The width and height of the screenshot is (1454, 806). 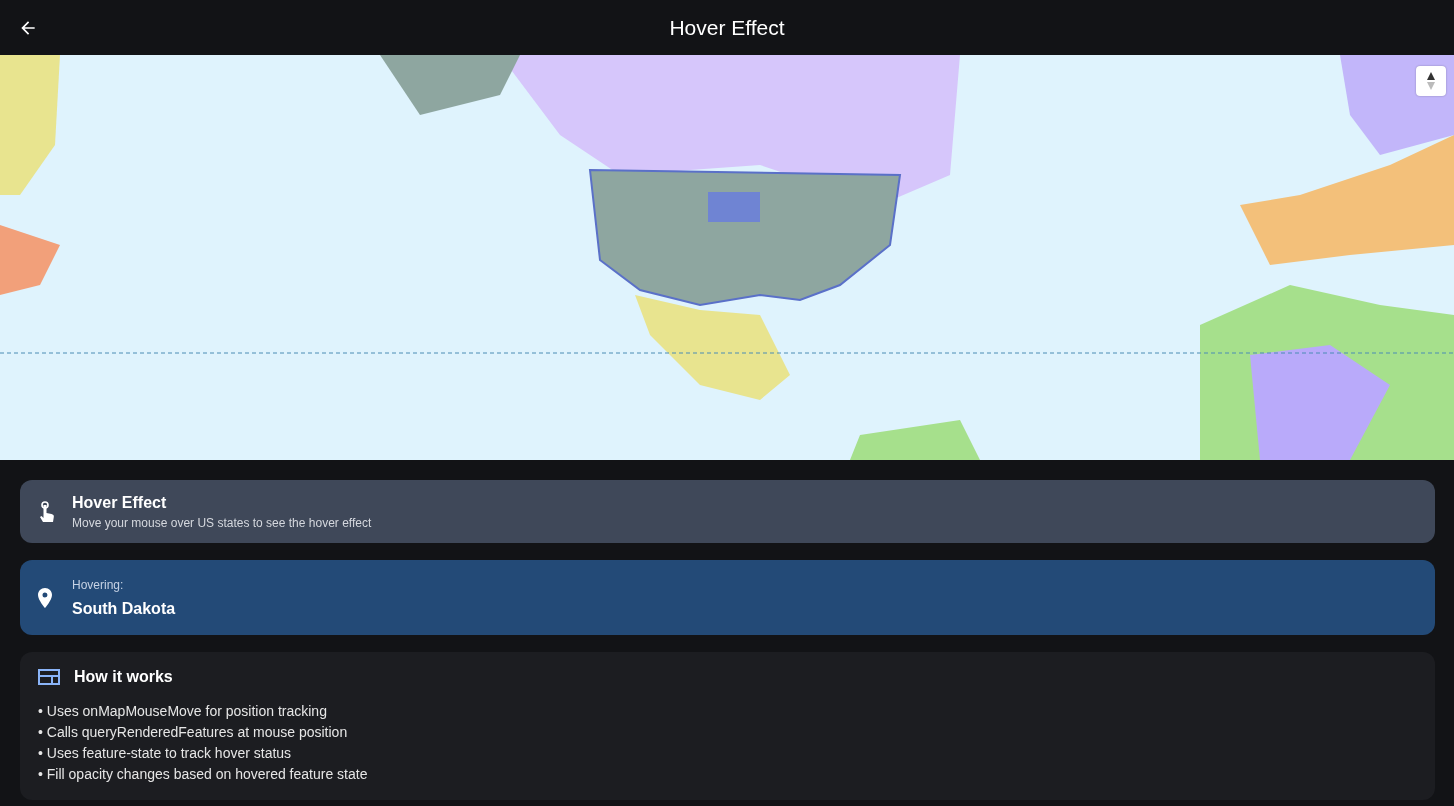 I want to click on panel-icon, so click(x=49, y=677).